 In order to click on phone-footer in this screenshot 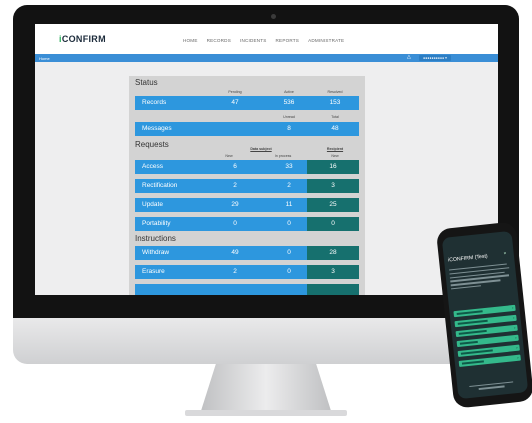, I will do `click(492, 387)`.